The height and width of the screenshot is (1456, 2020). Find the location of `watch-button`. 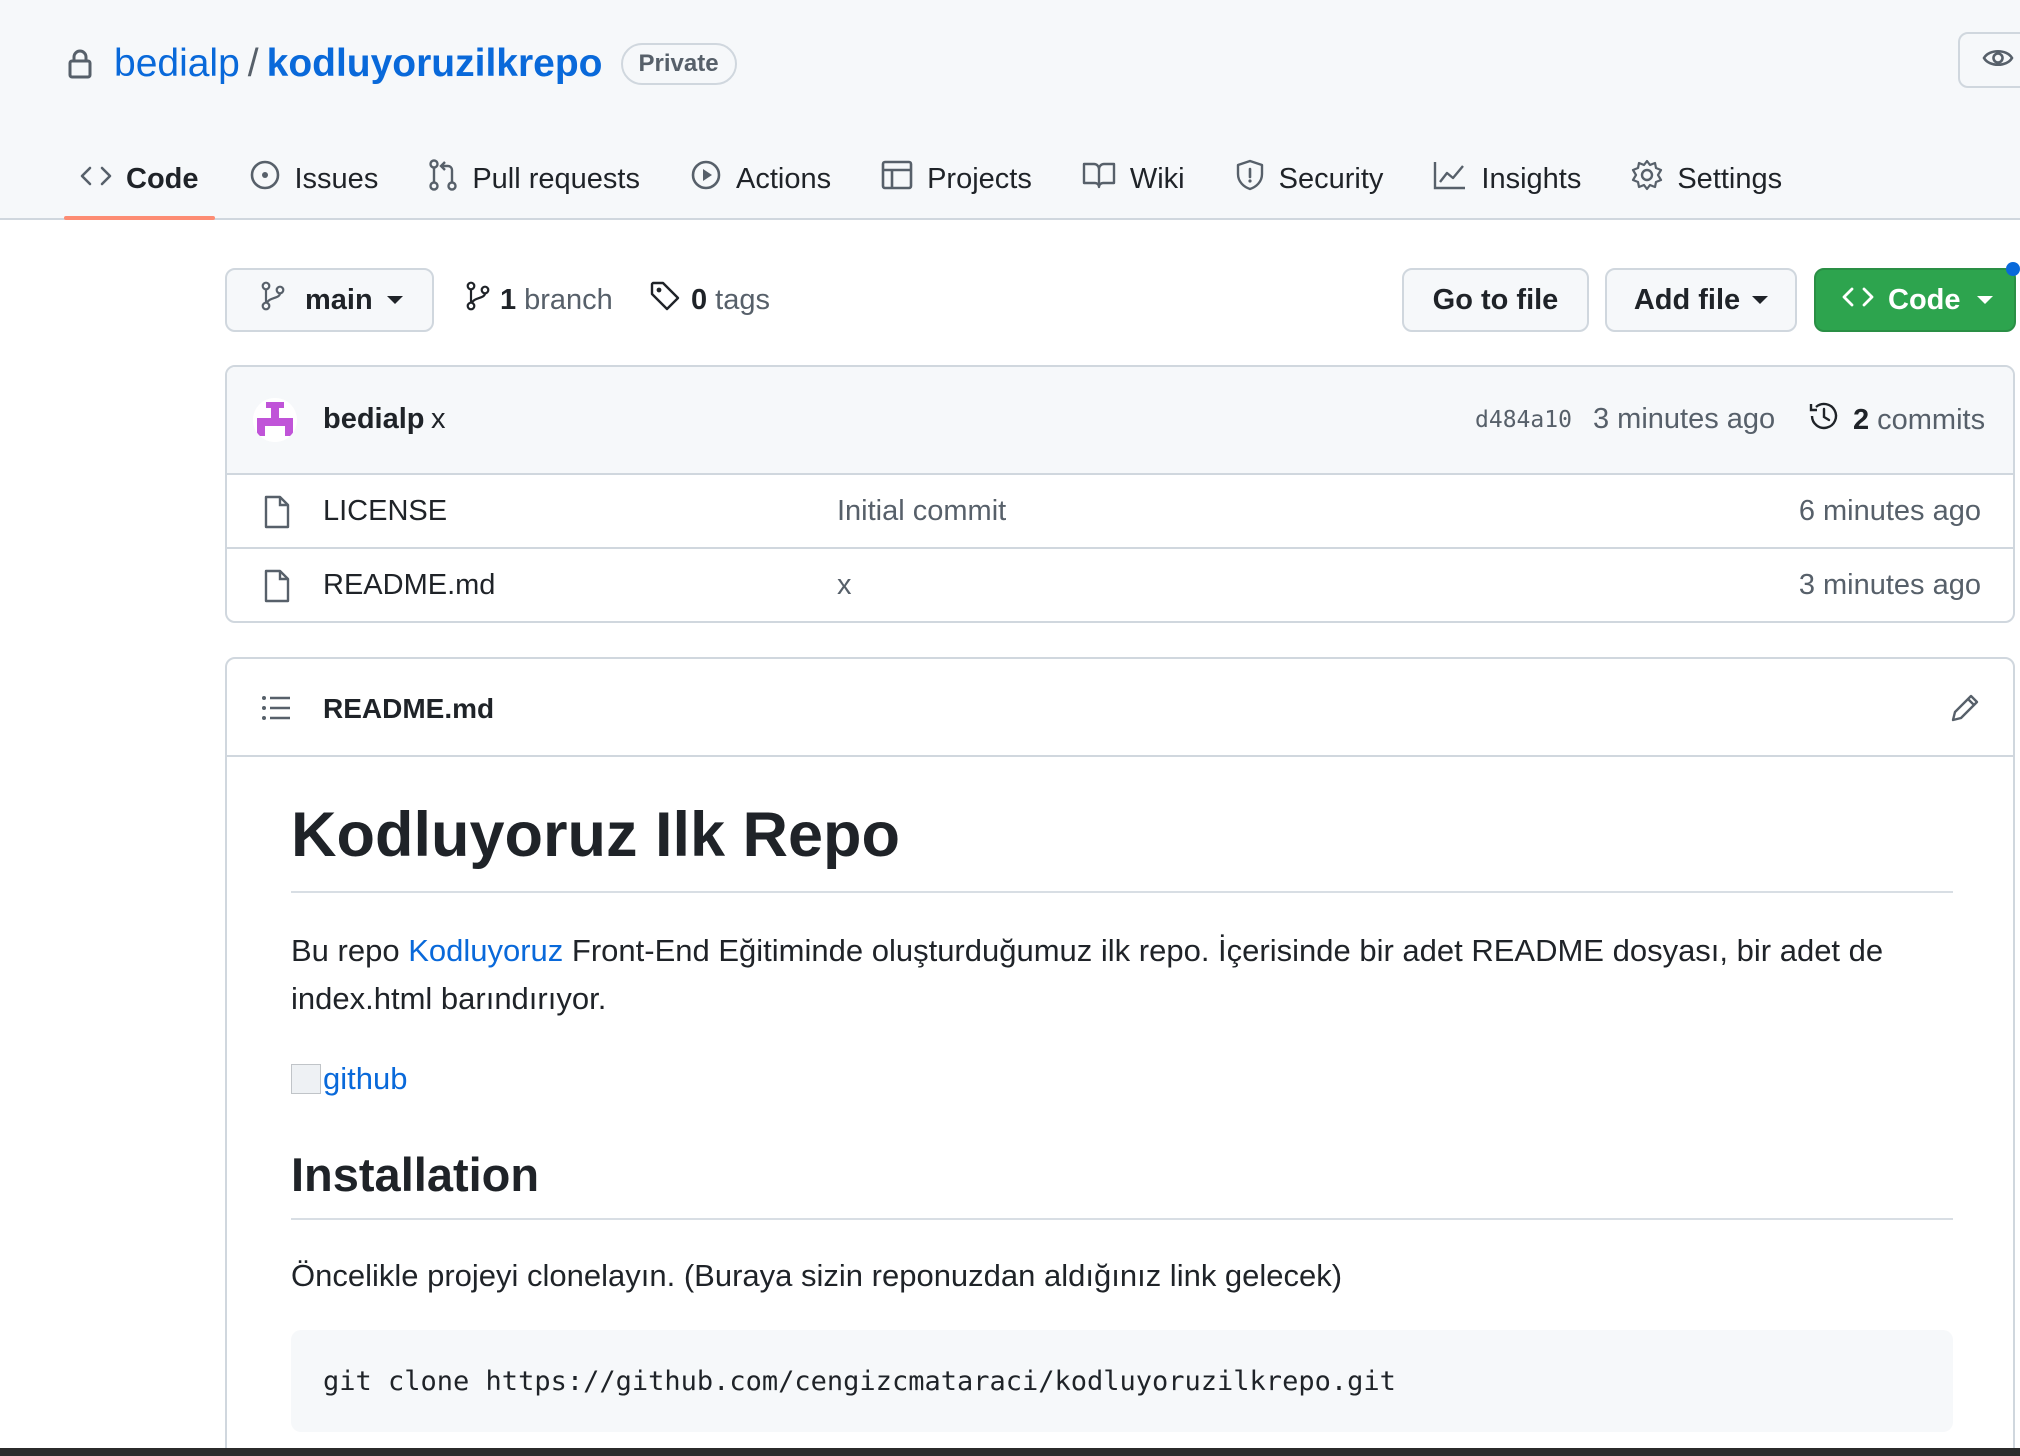

watch-button is located at coordinates (1989, 60).